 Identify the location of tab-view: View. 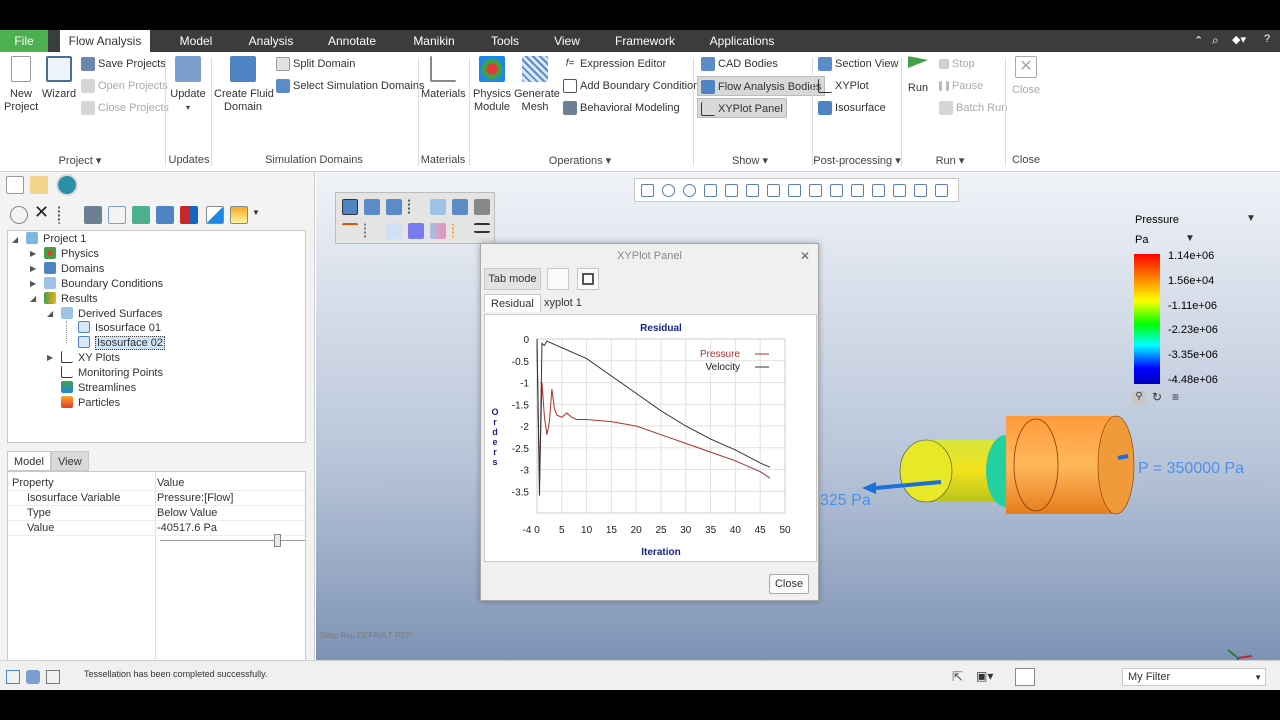
(567, 41).